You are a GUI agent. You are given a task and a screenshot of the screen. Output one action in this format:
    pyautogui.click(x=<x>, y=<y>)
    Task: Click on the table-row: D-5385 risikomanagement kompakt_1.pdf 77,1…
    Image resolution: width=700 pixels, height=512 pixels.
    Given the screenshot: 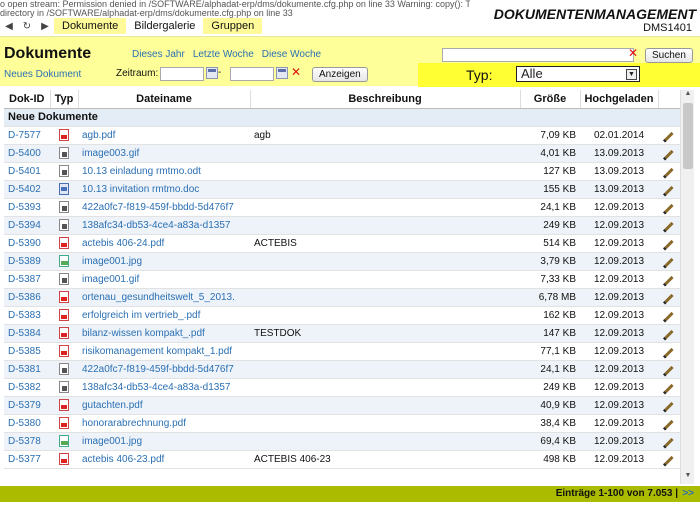 What is the action you would take?
    pyautogui.click(x=342, y=351)
    